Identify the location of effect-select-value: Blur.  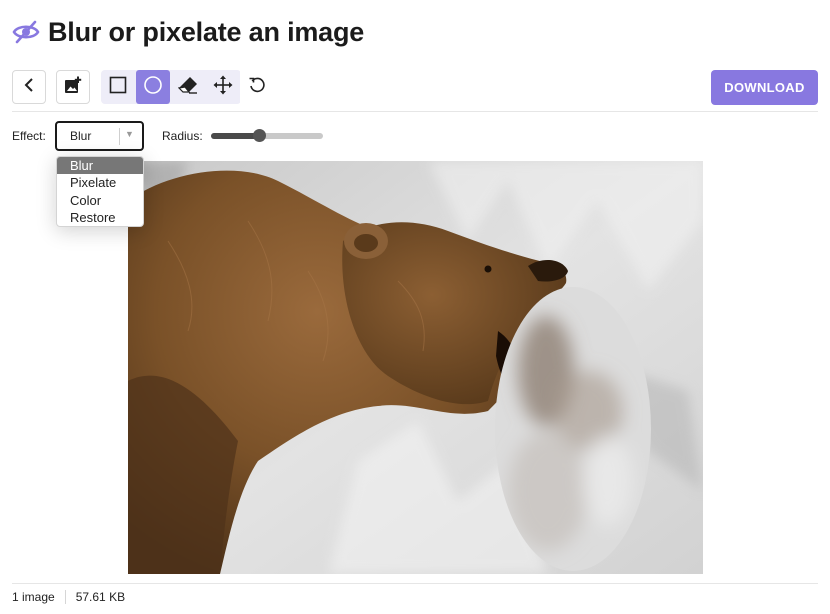
(81, 136).